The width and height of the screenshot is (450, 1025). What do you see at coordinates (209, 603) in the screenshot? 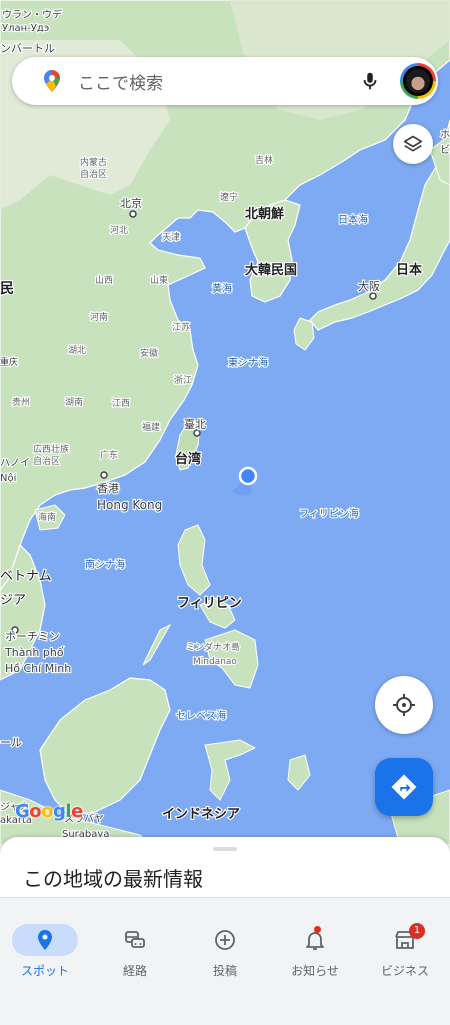
I see `map-label: フィリピン` at bounding box center [209, 603].